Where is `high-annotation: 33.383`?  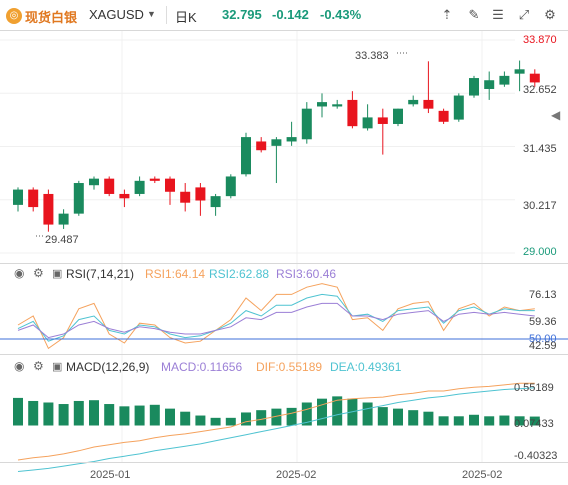
high-annotation: 33.383 is located at coordinates (372, 56).